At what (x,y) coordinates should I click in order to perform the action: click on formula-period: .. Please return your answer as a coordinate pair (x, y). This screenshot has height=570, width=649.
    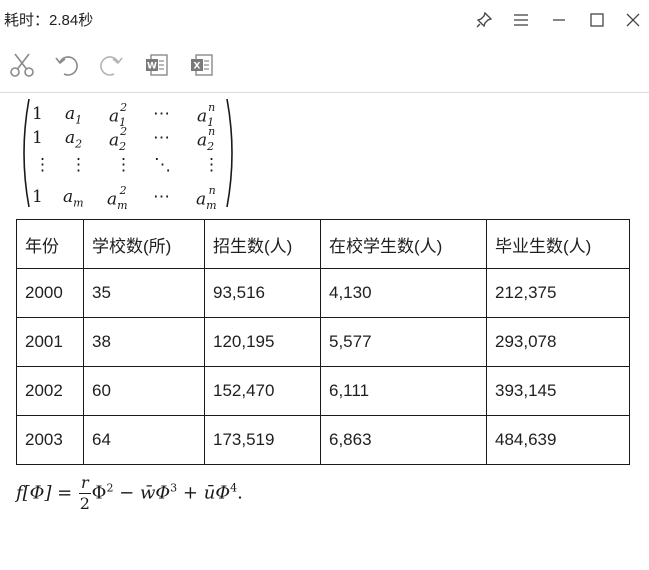
    Looking at the image, I should click on (240, 493).